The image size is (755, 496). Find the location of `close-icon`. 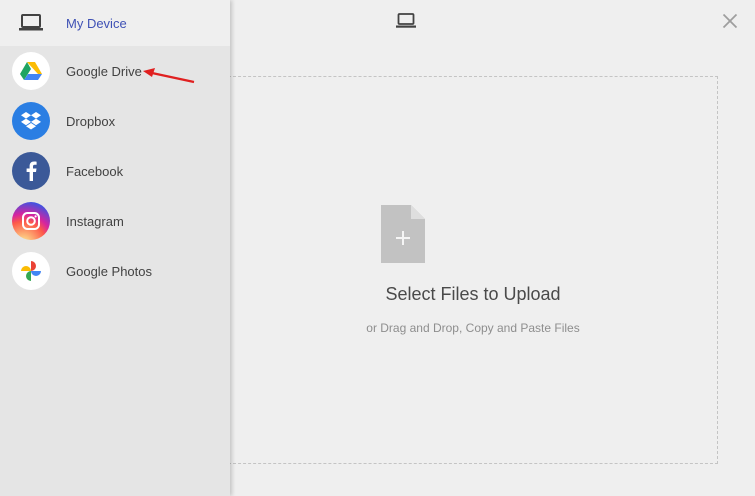

close-icon is located at coordinates (730, 21).